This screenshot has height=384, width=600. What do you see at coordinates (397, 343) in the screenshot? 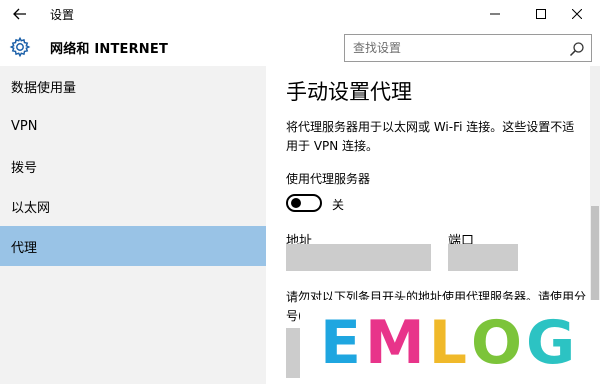
I see `logo-letter-m: M` at bounding box center [397, 343].